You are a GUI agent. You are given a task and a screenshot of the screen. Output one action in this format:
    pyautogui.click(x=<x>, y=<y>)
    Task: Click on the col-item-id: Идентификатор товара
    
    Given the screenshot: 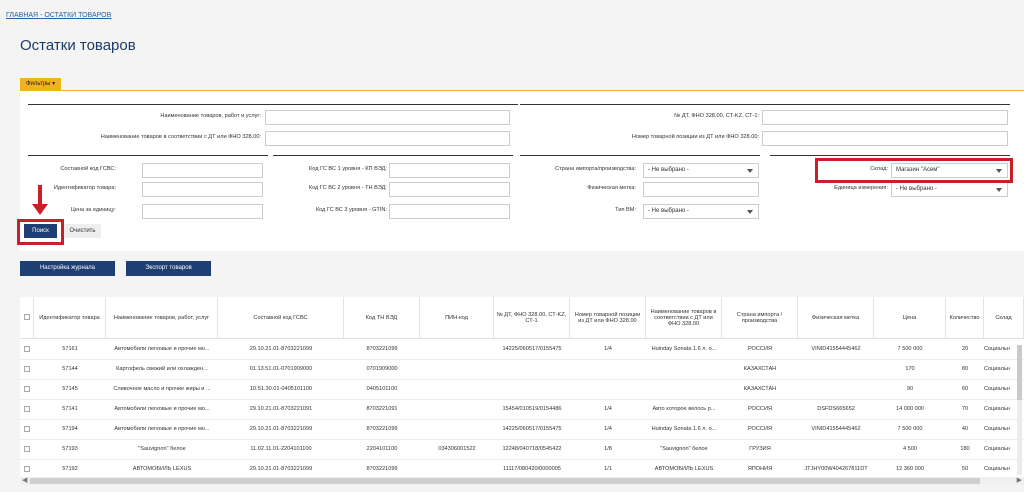 What is the action you would take?
    pyautogui.click(x=70, y=317)
    